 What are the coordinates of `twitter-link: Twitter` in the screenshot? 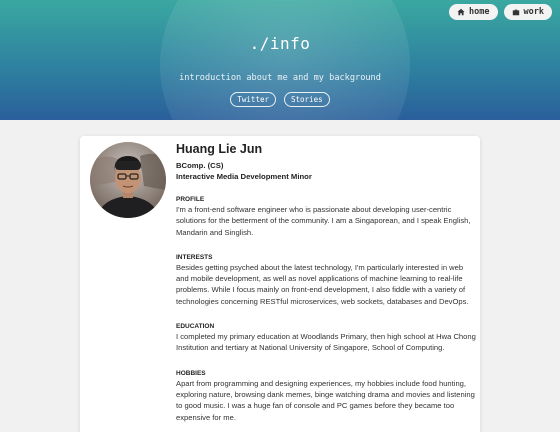 It's located at (253, 99).